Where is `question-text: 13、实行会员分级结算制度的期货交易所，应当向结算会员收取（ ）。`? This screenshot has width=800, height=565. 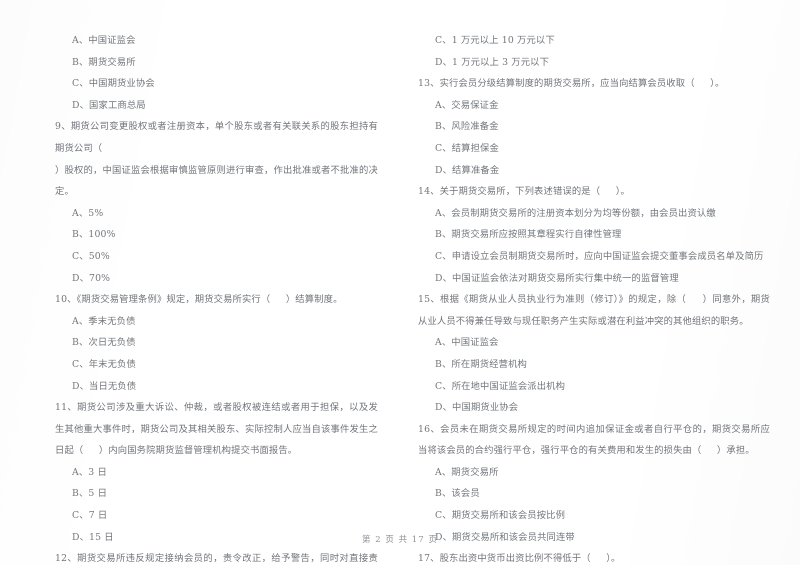
question-text: 13、实行会员分级结算制度的期货交易所，应当向结算会员收取（ ）。 is located at coordinates (571, 84).